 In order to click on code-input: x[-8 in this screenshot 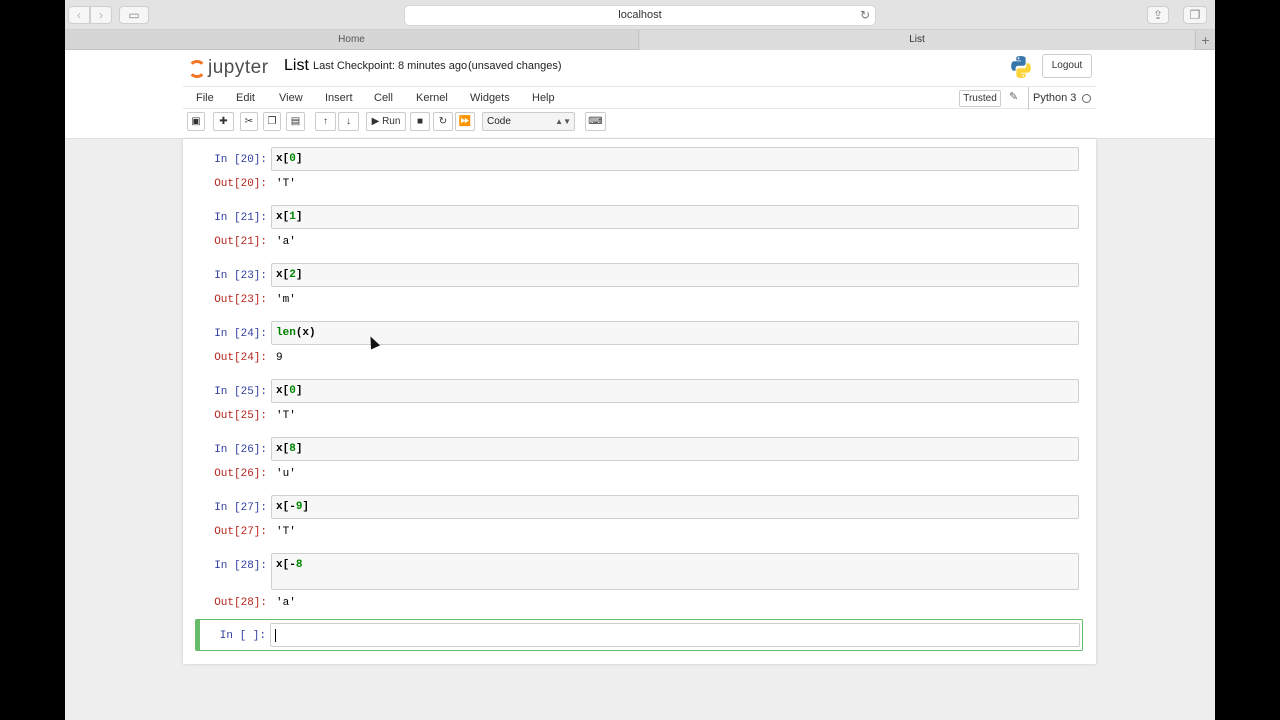, I will do `click(675, 571)`.